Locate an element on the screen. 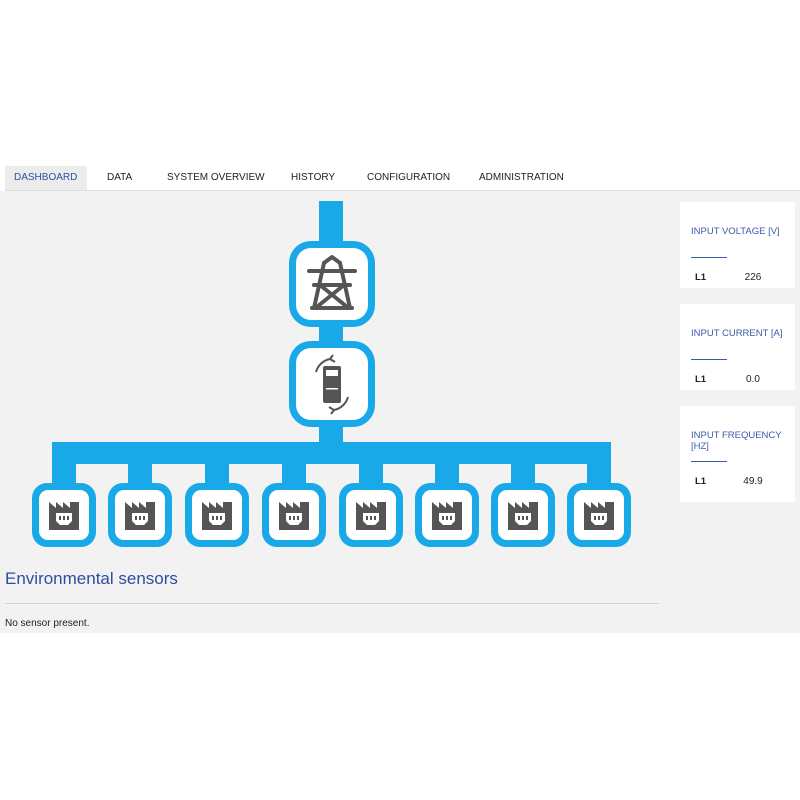 This screenshot has width=800, height=800. card-value: 49.9 is located at coordinates (753, 481).